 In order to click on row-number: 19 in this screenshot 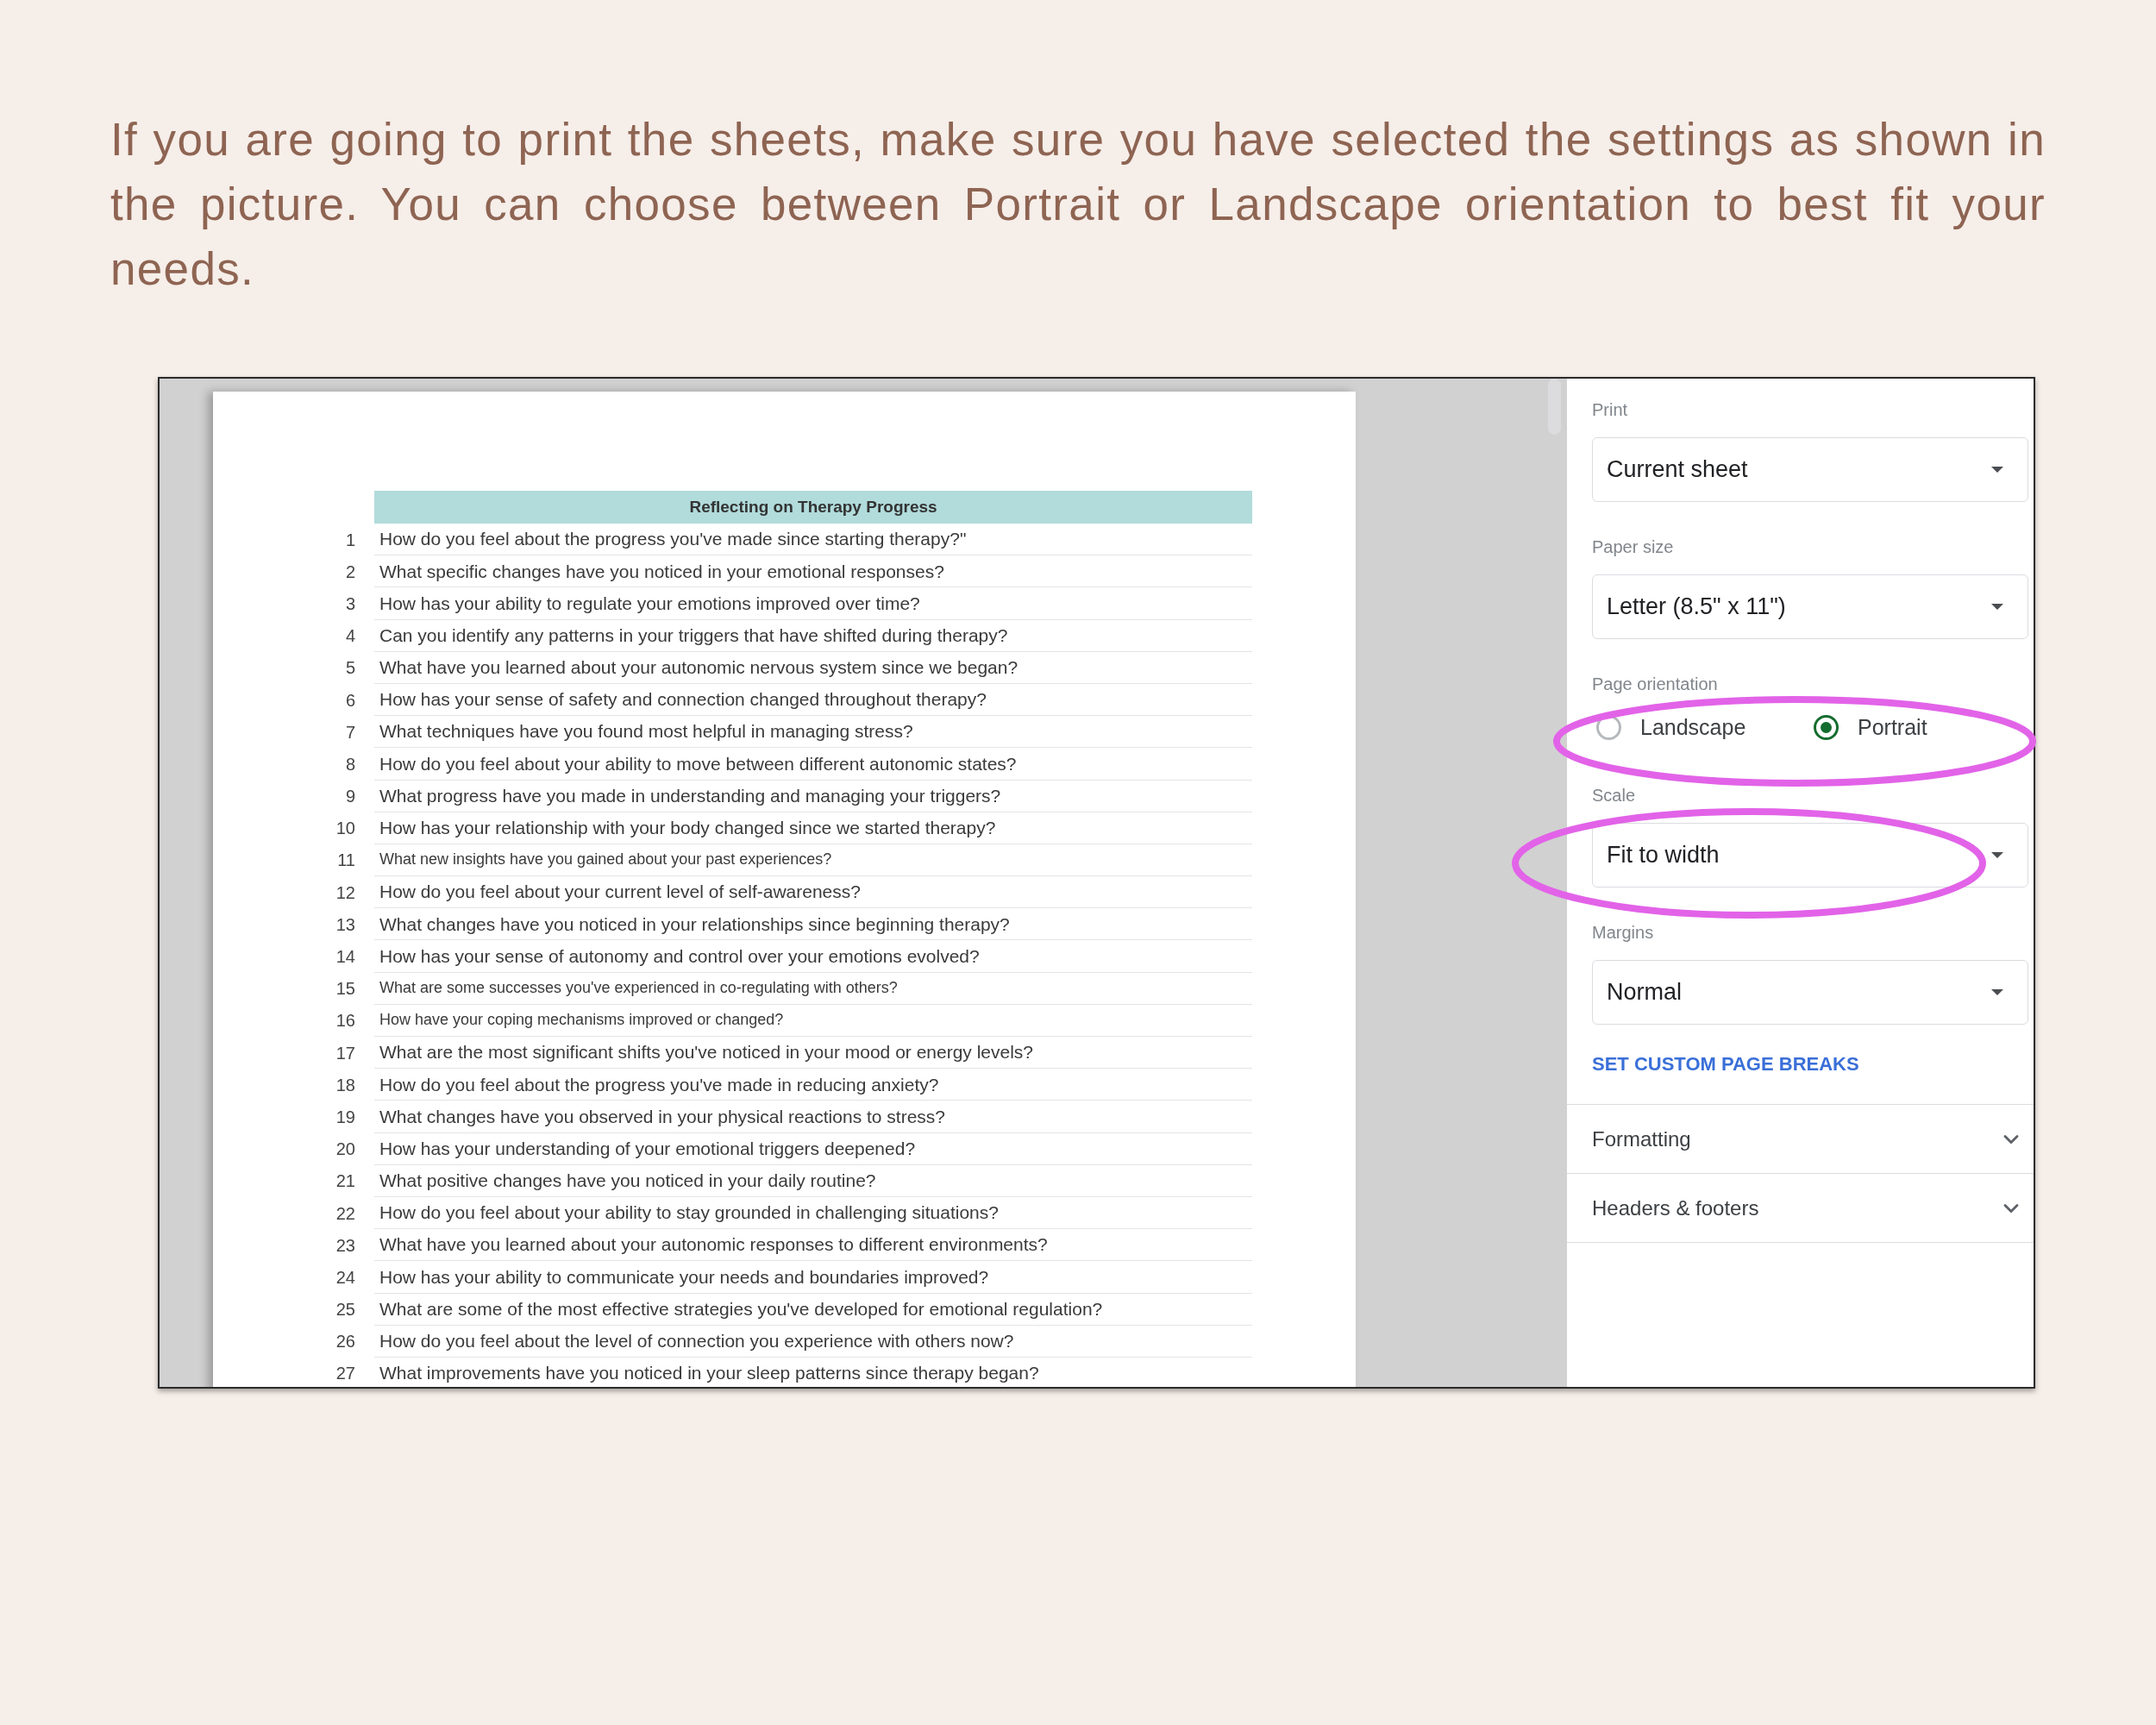, I will do `click(345, 1117)`.